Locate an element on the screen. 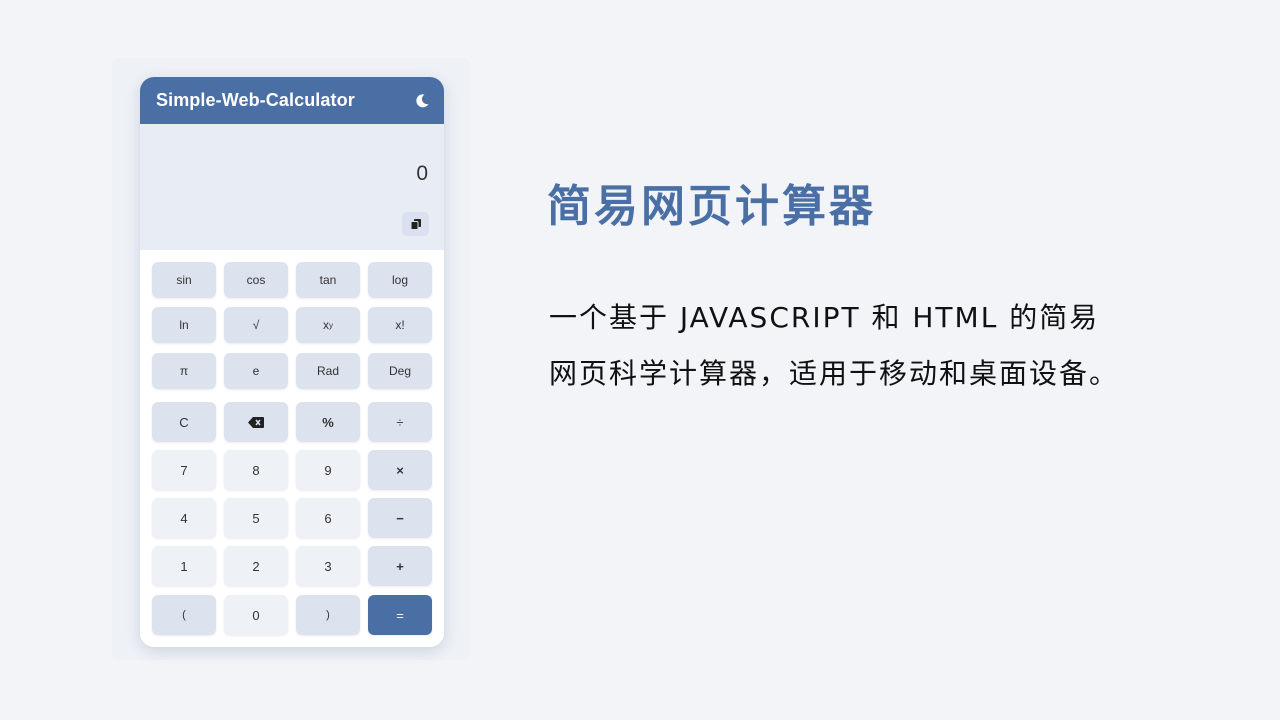  promo-line-2: 网页科学计算器，适用于移动和桌面设备。 is located at coordinates (834, 373).